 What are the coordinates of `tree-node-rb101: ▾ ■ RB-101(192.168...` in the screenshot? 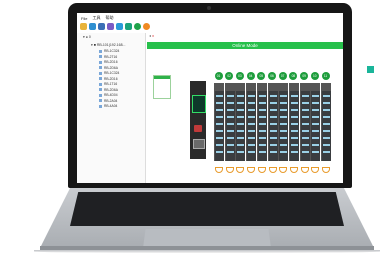 It's located at (108, 45).